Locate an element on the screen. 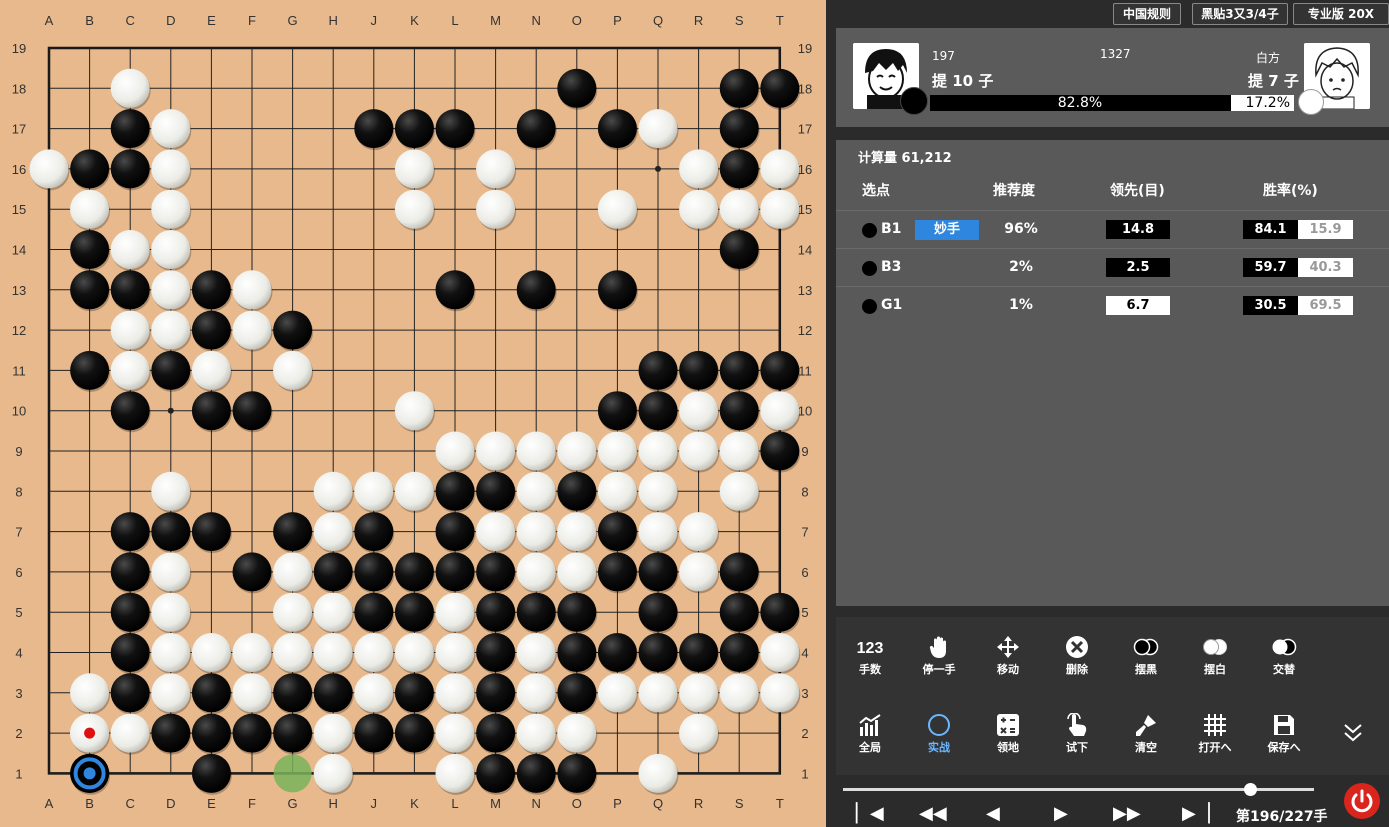 Image resolution: width=1389 pixels, height=827 pixels. fast-forward-button: ▶▶ is located at coordinates (1127, 814).